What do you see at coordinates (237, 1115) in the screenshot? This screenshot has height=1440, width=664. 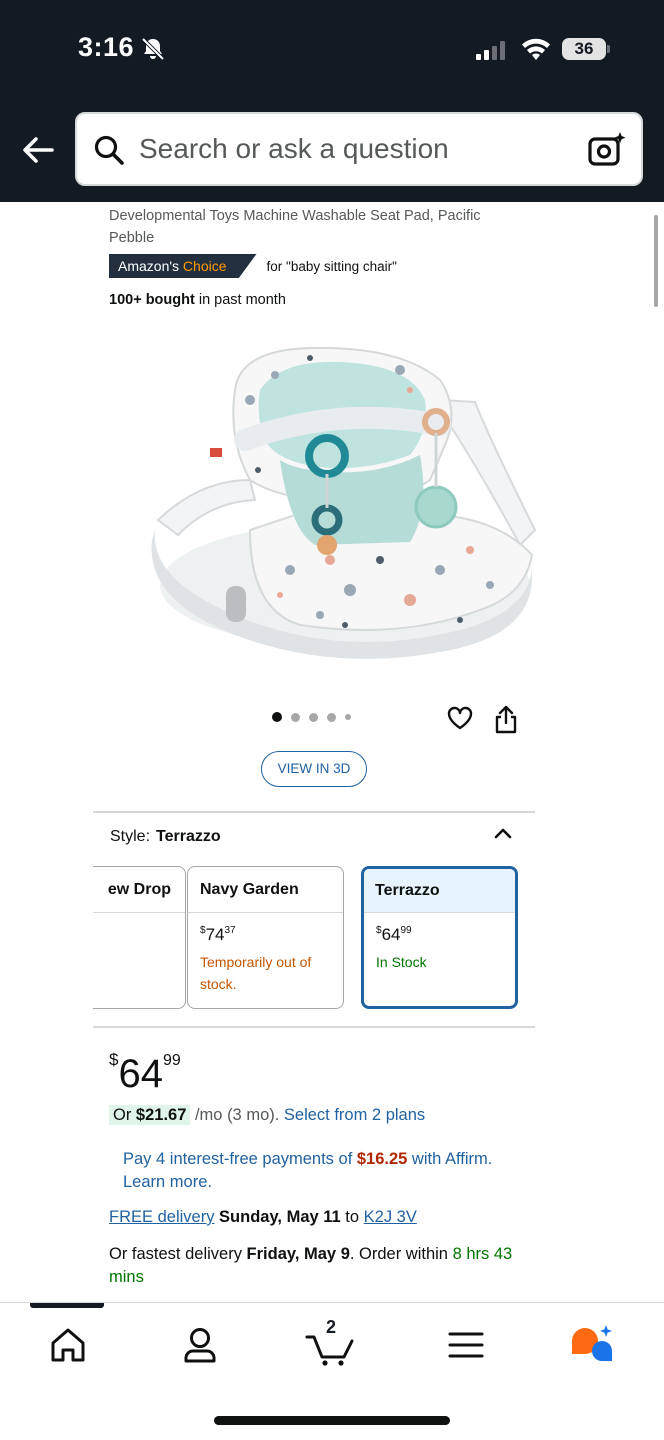 I see `monthly-term: /mo (3 mo).` at bounding box center [237, 1115].